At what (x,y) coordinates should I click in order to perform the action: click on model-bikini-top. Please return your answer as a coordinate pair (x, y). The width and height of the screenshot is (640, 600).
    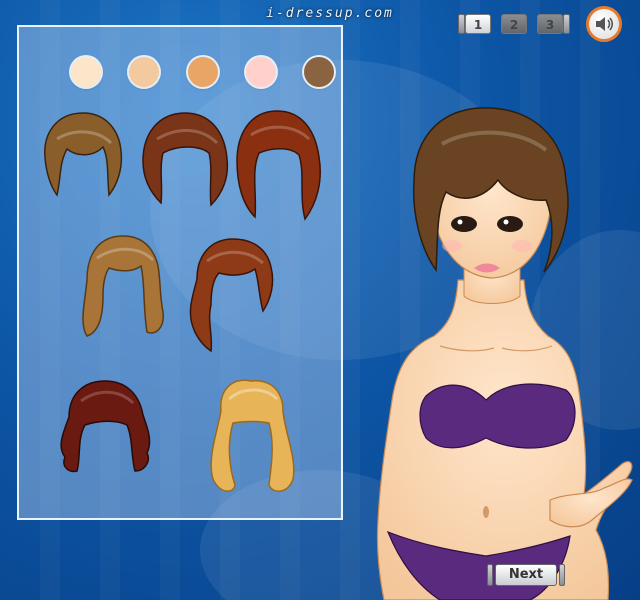
    Looking at the image, I should click on (497, 416).